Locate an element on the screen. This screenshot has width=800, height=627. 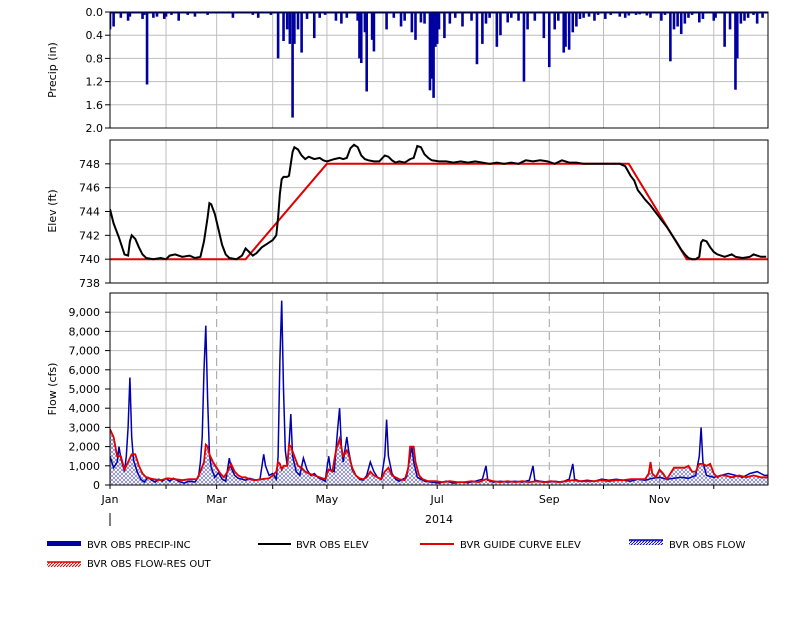
y-tick-label: 738 is located at coordinates (89, 283).